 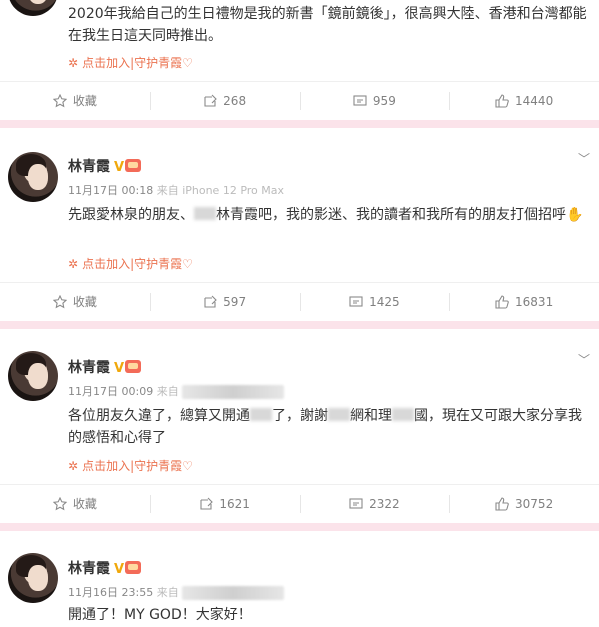 I want to click on like-button: 14440, so click(x=524, y=100).